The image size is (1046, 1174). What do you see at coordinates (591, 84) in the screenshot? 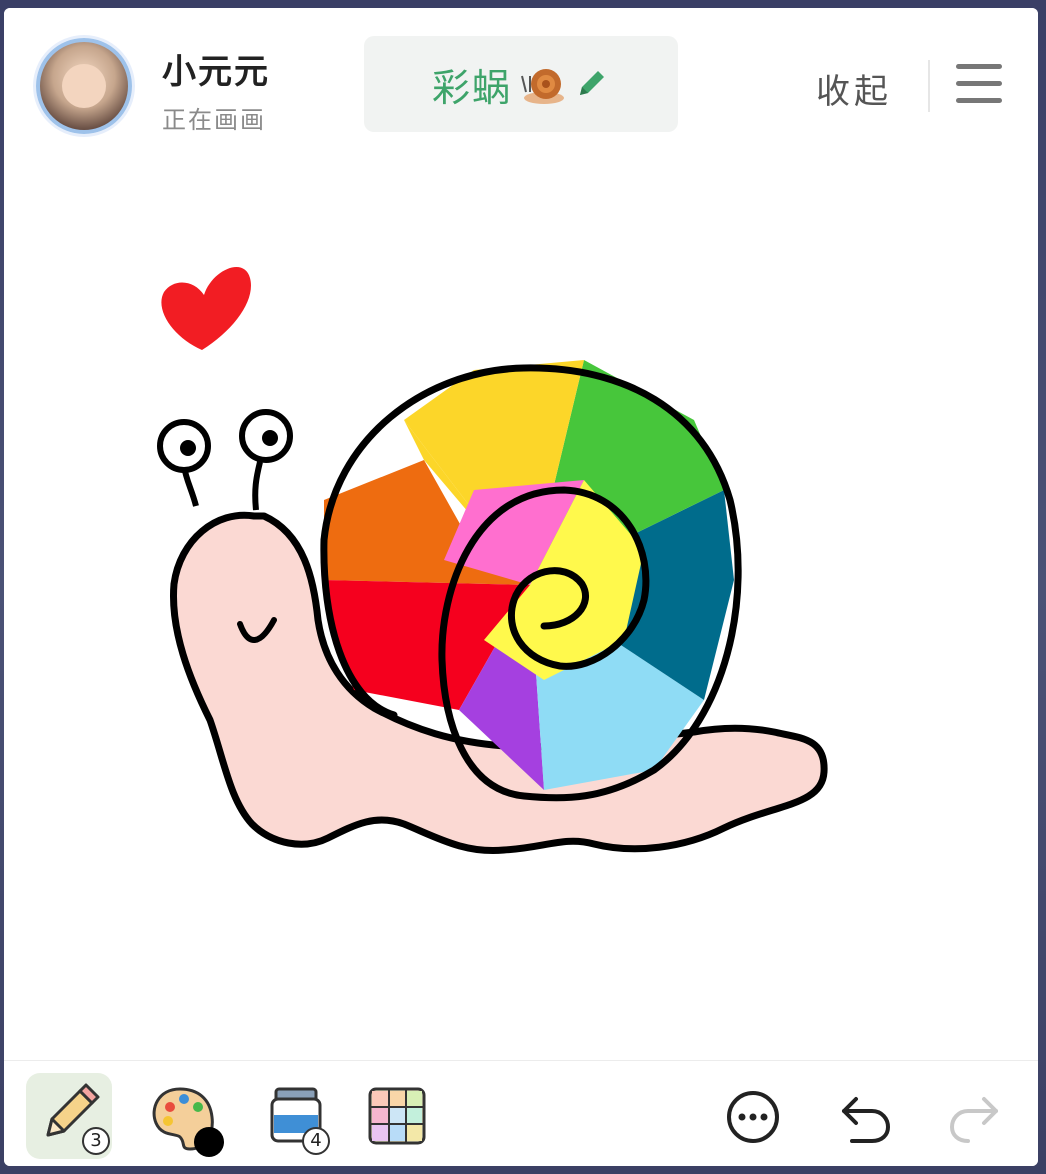
I see `edit-pencil-icon` at bounding box center [591, 84].